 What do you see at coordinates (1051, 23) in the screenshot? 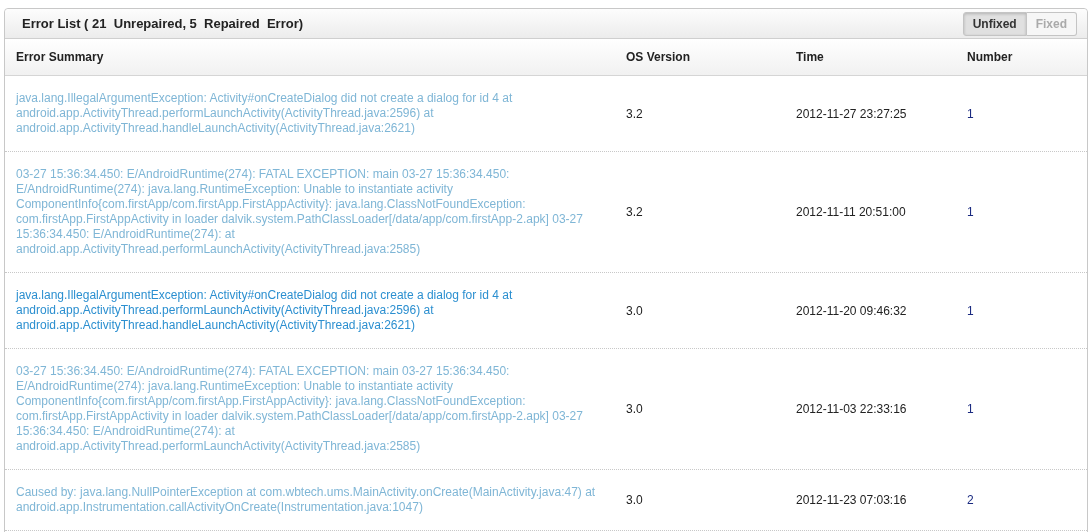
I see `filter-toggle: Fixed` at bounding box center [1051, 23].